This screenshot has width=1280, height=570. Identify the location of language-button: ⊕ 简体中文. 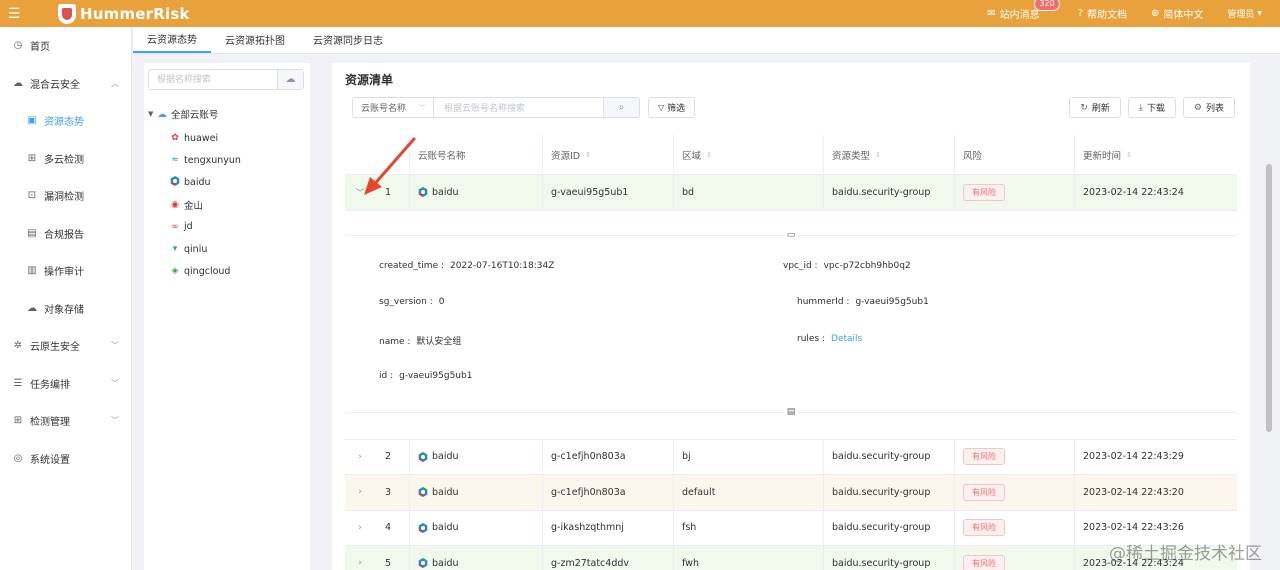
(1177, 13).